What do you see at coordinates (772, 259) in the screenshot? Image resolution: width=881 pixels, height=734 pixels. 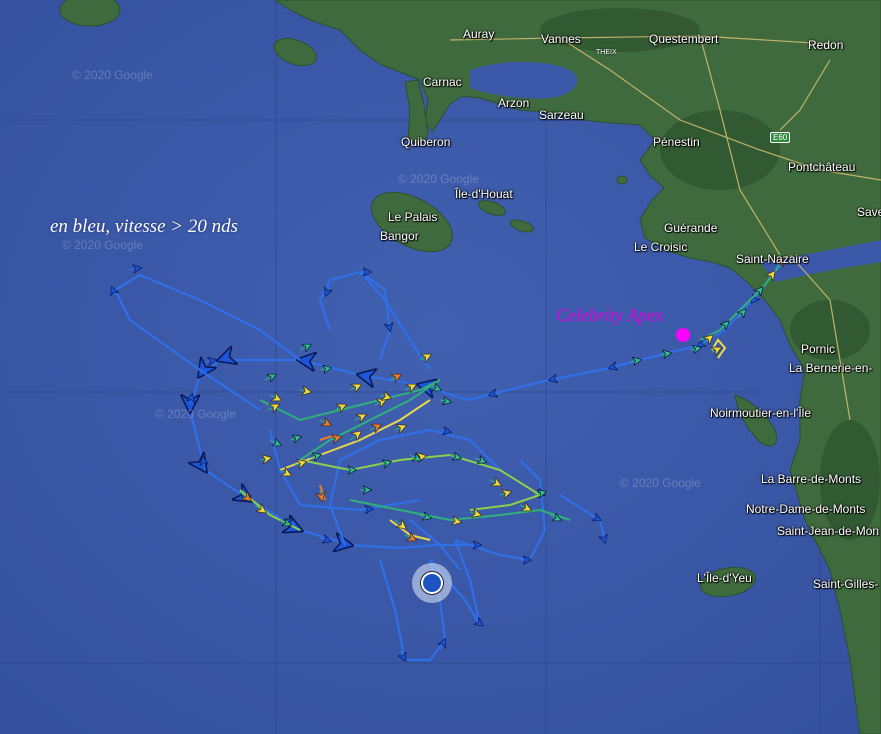 I see `place-label: Saint-Nazaire` at bounding box center [772, 259].